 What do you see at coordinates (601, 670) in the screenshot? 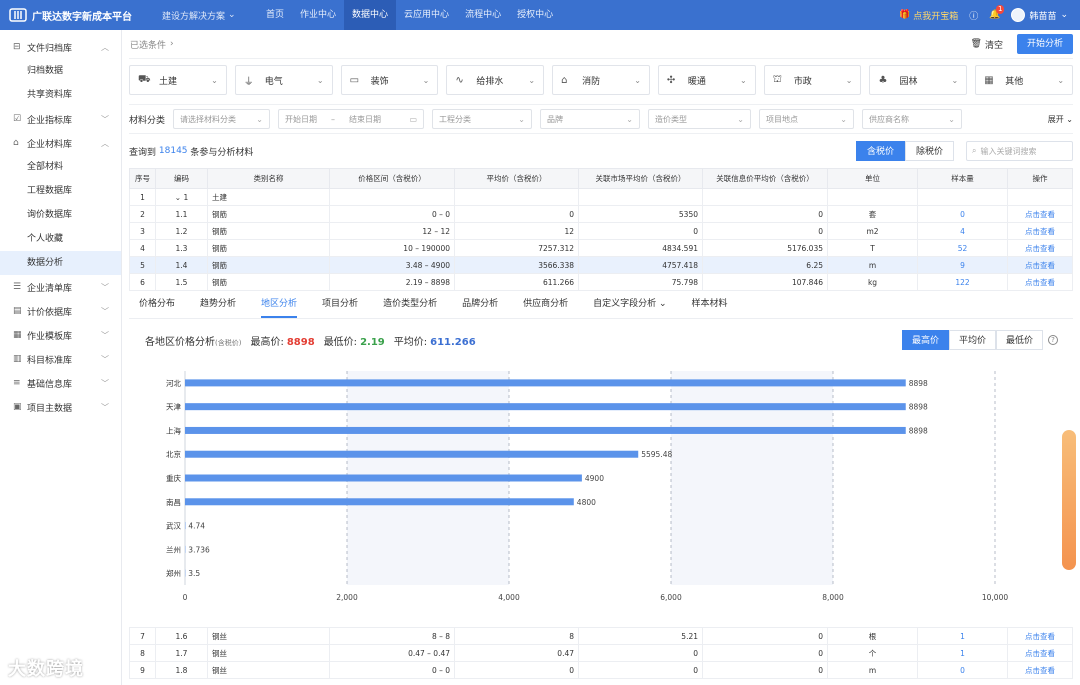
I see `table-row: 9 1.8 钢丝 0 – 0 0 0 0 m 0 点击查看` at bounding box center [601, 670].